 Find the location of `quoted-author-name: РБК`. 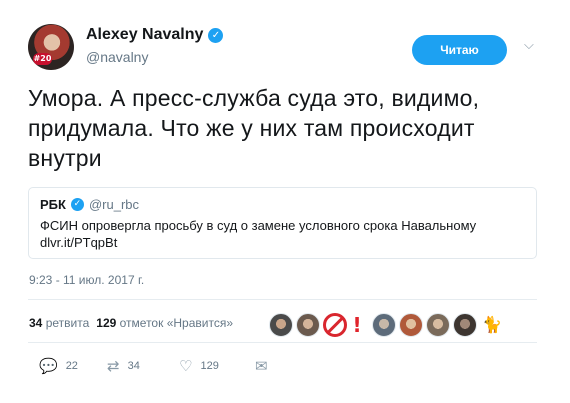

quoted-author-name: РБК is located at coordinates (53, 204).